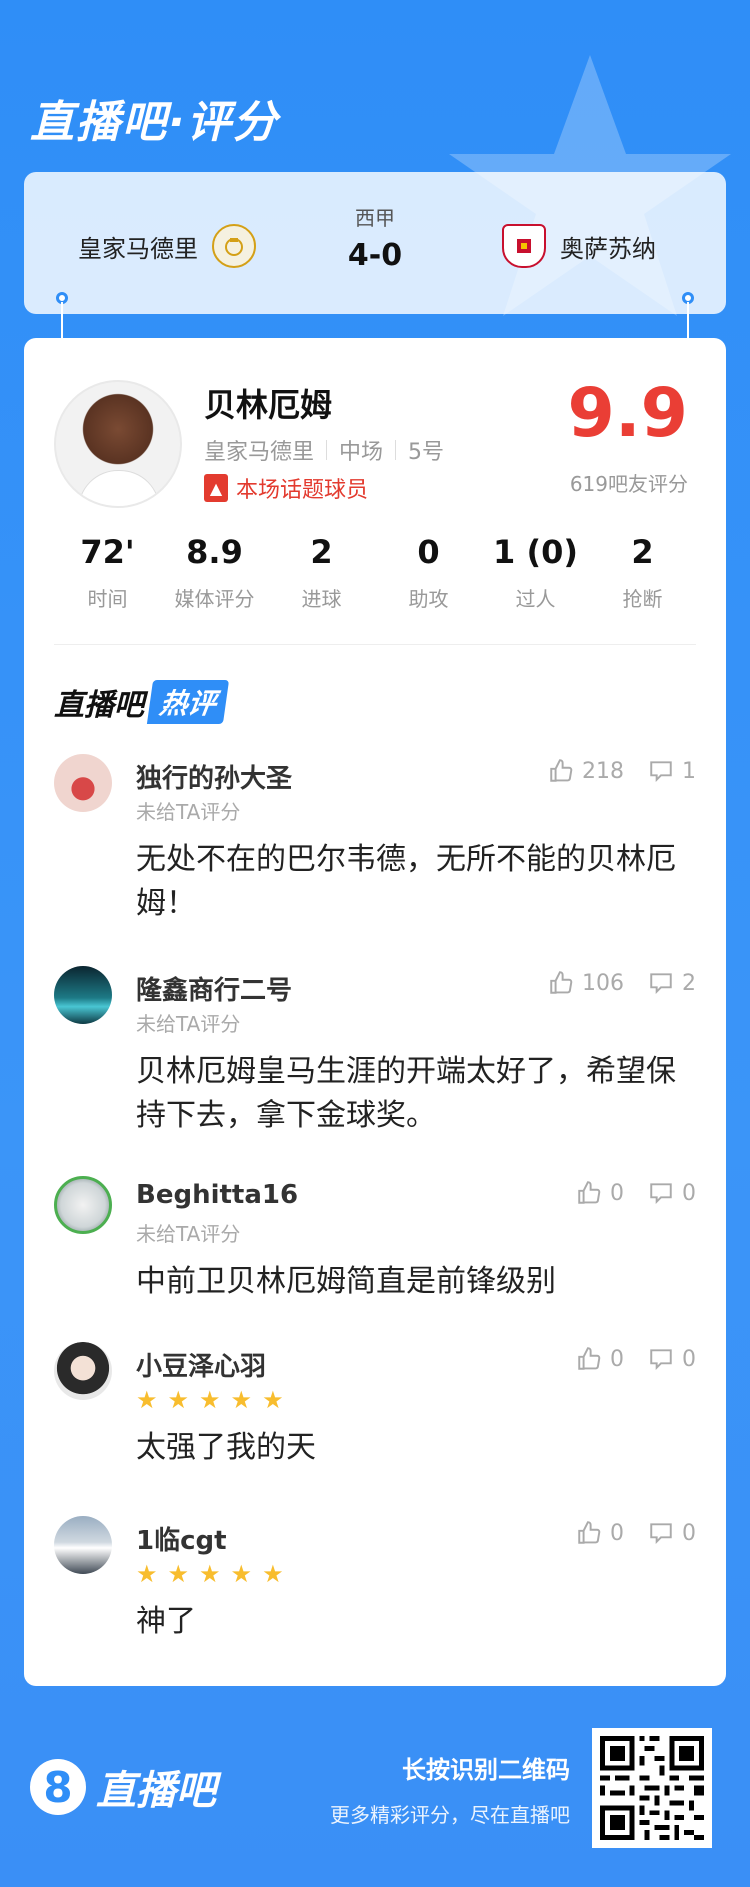 Image resolution: width=750 pixels, height=1887 pixels. I want to click on reply-button: 2, so click(672, 983).